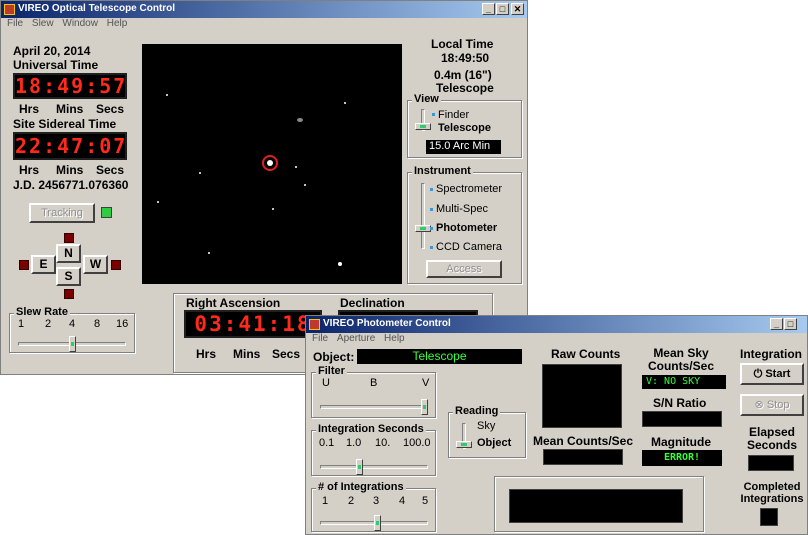 This screenshot has height=535, width=808. I want to click on num-int-option-4: 4, so click(402, 501).